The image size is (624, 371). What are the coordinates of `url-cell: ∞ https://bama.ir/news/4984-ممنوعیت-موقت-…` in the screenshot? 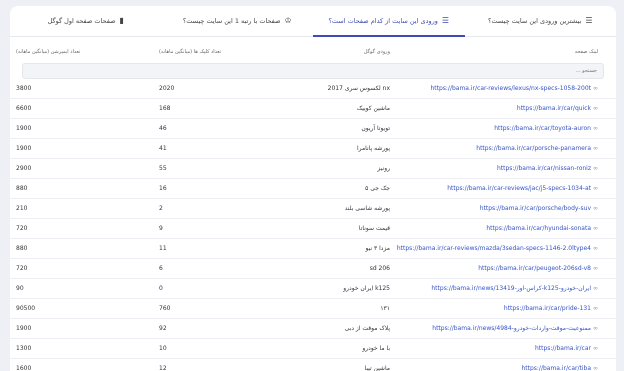 It's located at (506, 328).